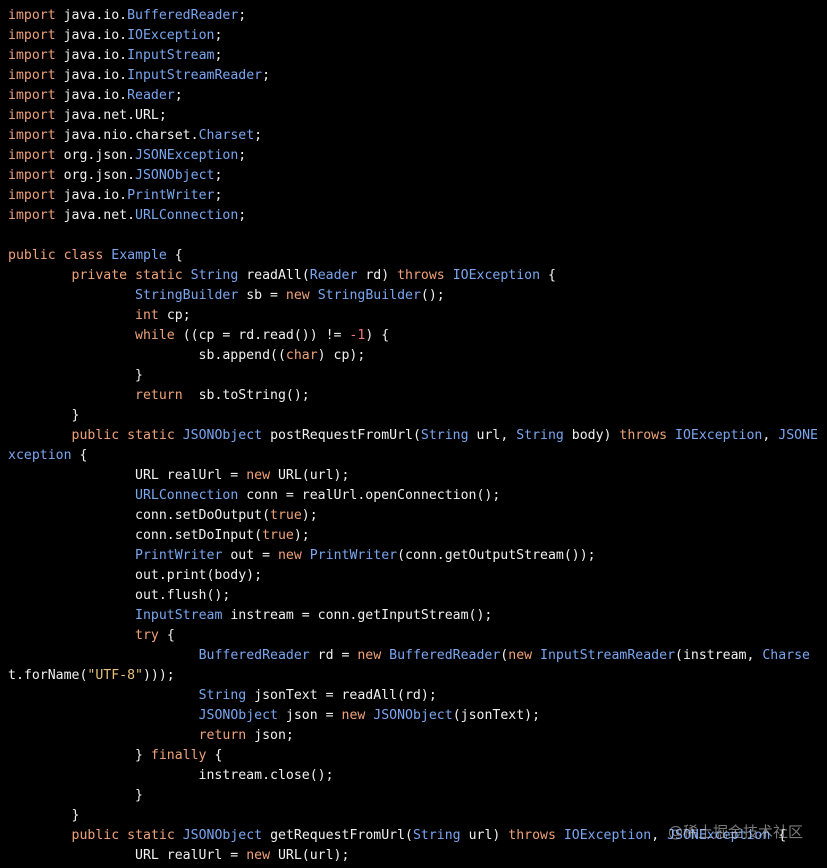 Image resolution: width=827 pixels, height=868 pixels. I want to click on code-token: cp;, so click(174, 315).